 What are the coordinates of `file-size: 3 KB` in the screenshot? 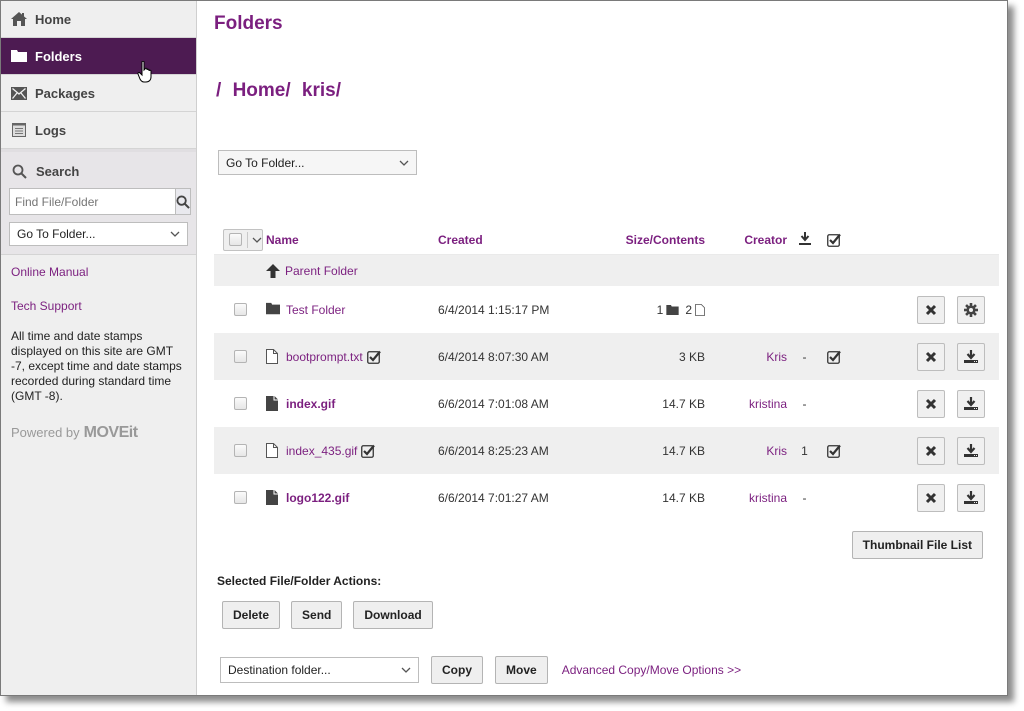 It's located at (691, 356).